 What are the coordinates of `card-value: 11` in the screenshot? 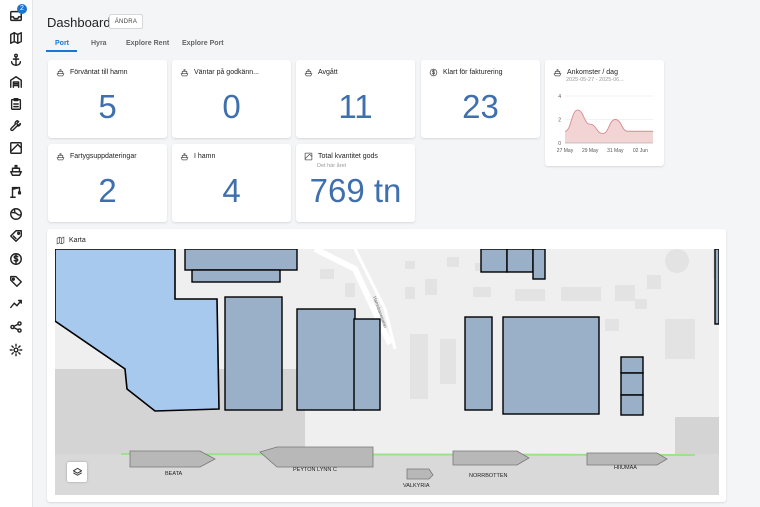 It's located at (355, 106).